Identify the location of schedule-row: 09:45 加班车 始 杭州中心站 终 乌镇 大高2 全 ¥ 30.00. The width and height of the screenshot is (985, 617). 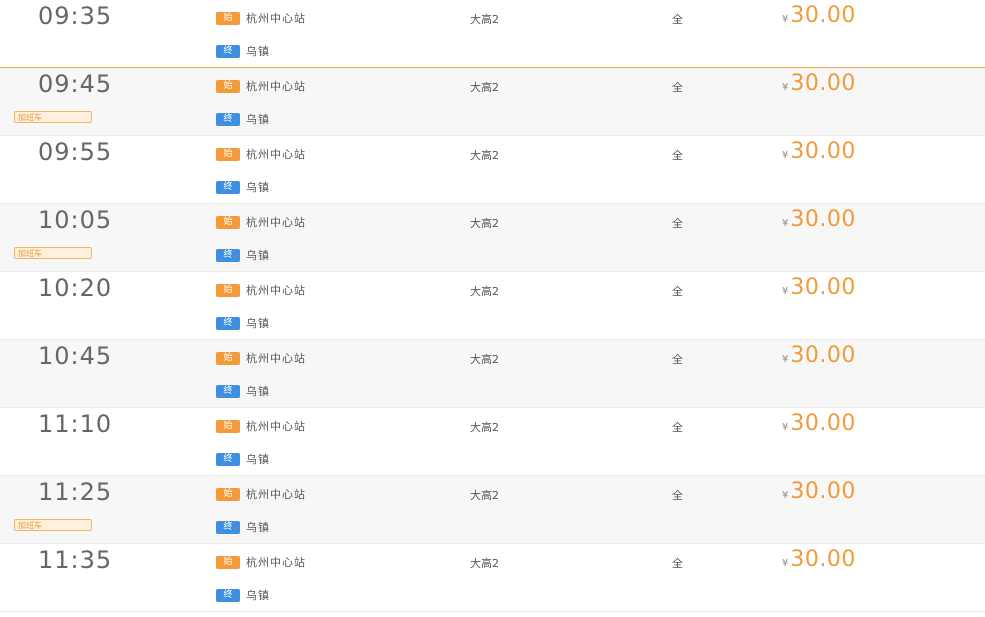
(492, 102).